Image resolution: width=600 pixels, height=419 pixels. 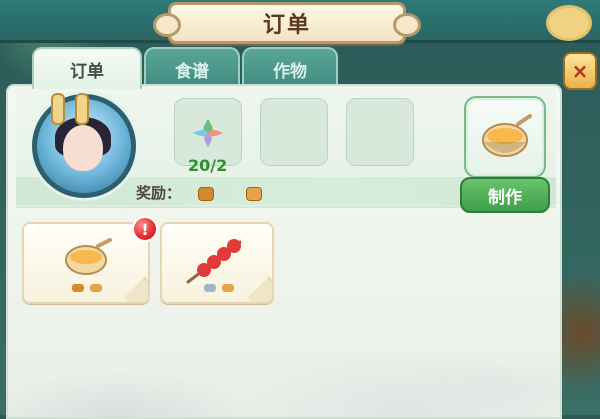 I want to click on close-icon: ×, so click(x=580, y=71).